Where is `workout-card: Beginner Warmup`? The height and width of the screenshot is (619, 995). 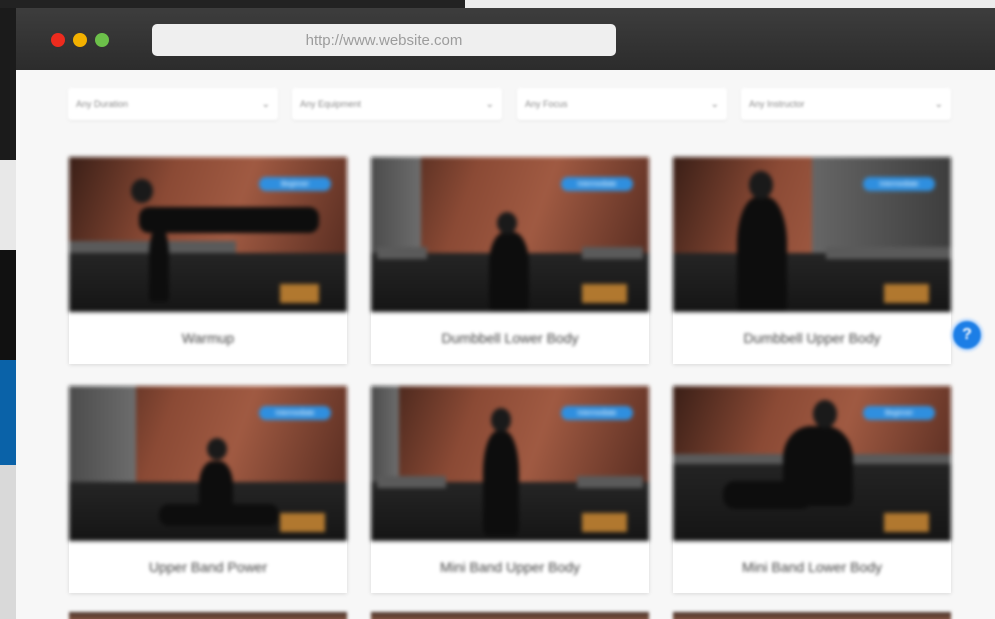
workout-card: Beginner Warmup is located at coordinates (208, 260).